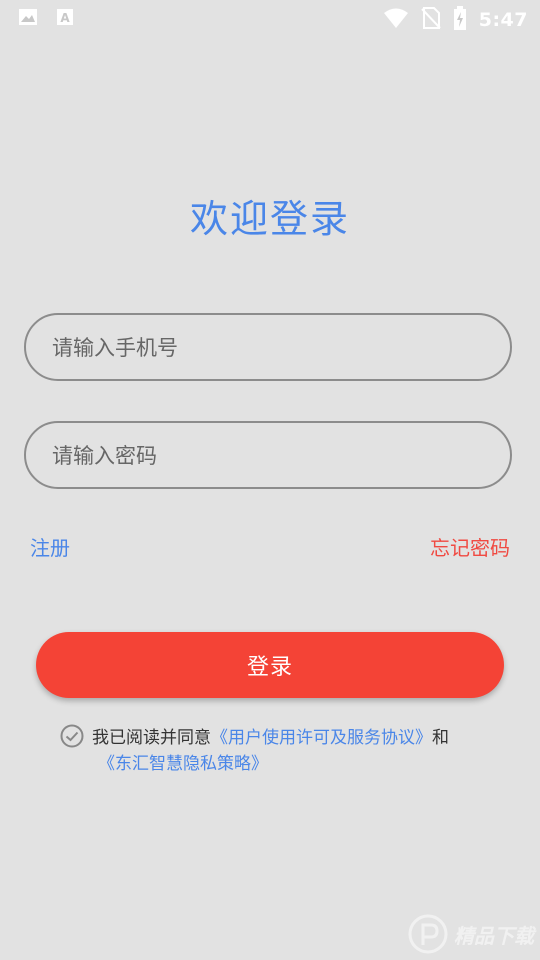  What do you see at coordinates (270, 665) in the screenshot?
I see `login-button: 登录` at bounding box center [270, 665].